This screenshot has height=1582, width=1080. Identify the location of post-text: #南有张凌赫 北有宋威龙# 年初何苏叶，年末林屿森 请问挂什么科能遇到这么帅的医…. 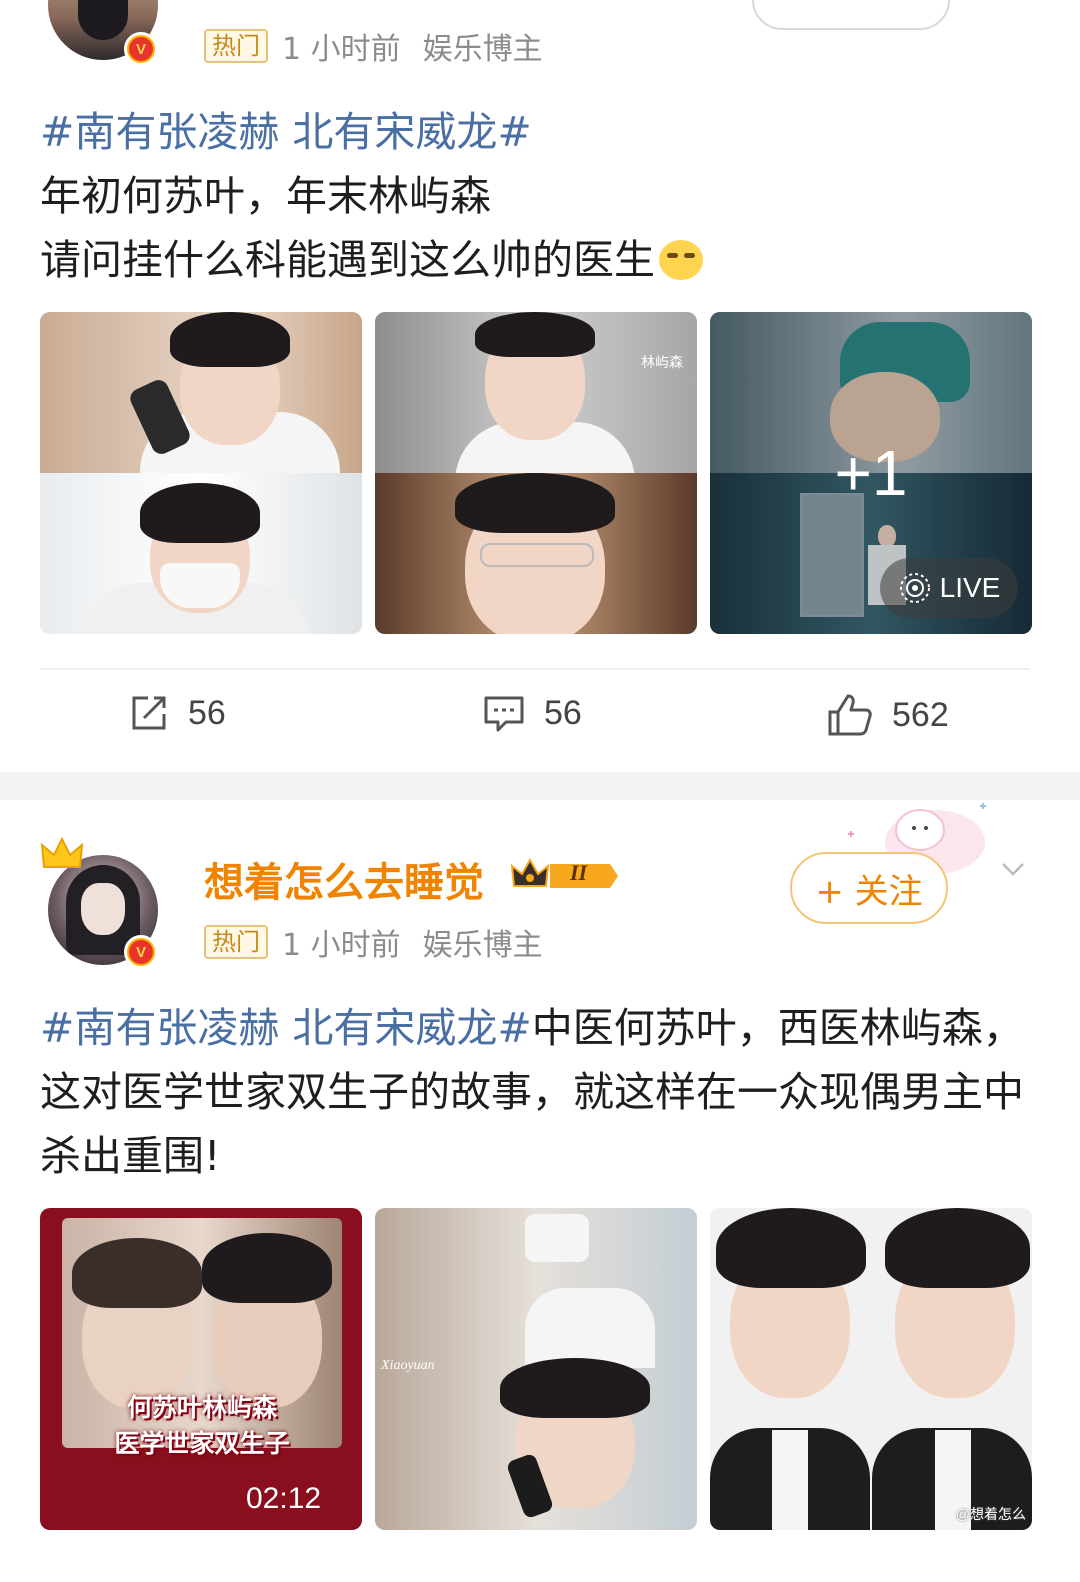
(540, 196).